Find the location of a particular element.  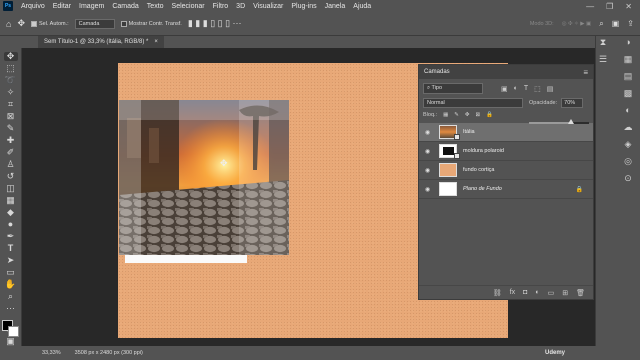

zoom-level: 33,33% is located at coordinates (51, 353).